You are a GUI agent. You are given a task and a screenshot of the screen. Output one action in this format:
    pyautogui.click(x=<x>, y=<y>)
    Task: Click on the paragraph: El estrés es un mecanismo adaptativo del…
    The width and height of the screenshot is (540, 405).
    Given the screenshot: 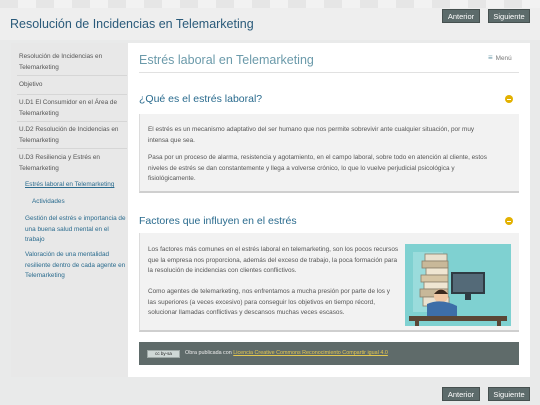 What is the action you would take?
    pyautogui.click(x=311, y=135)
    